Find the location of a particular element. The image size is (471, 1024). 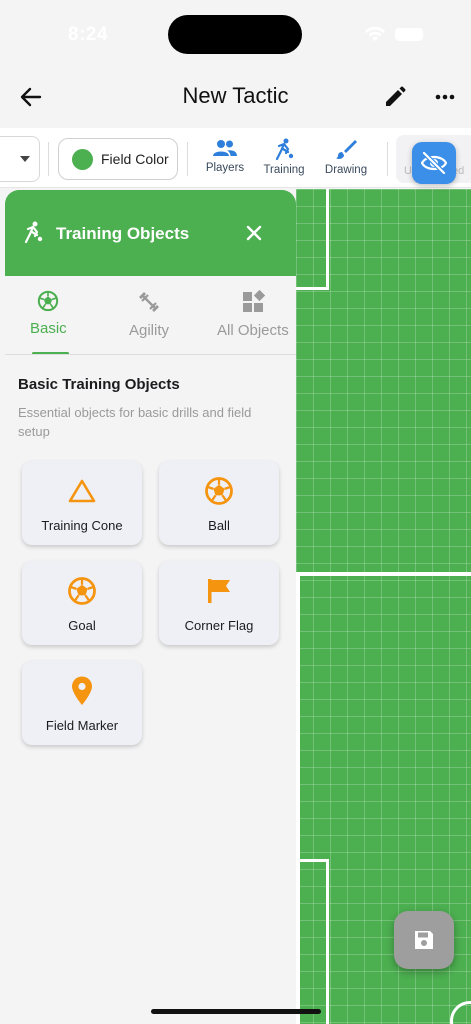

object-field-marker: Field Marker is located at coordinates (82, 703).